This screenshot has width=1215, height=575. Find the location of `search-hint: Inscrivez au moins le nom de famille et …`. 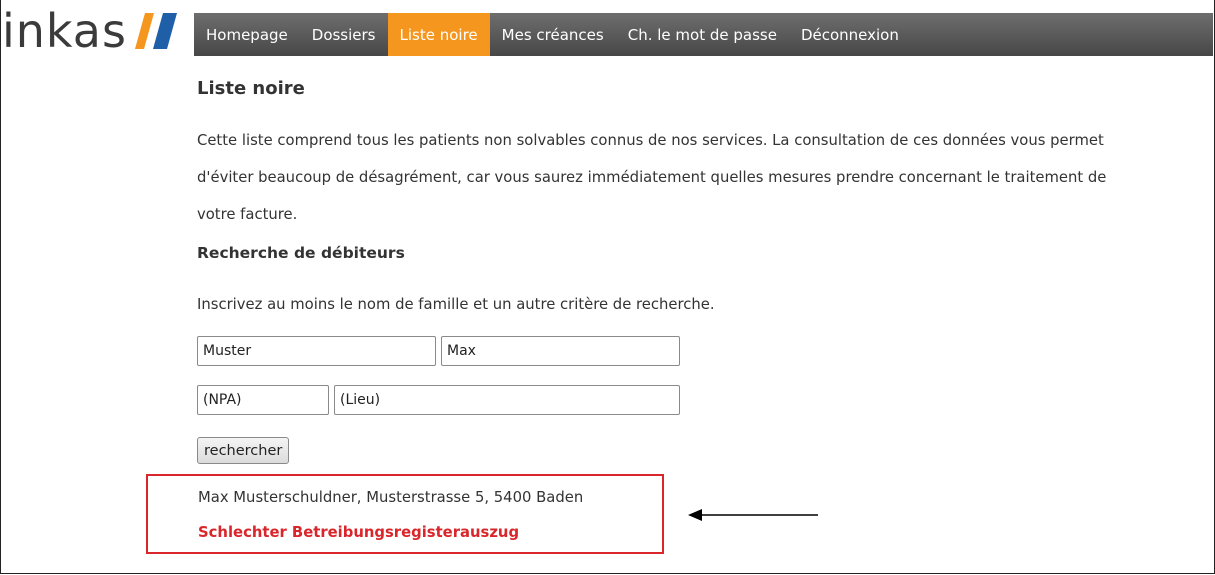

search-hint: Inscrivez au moins le nom de famille et … is located at coordinates (456, 304).